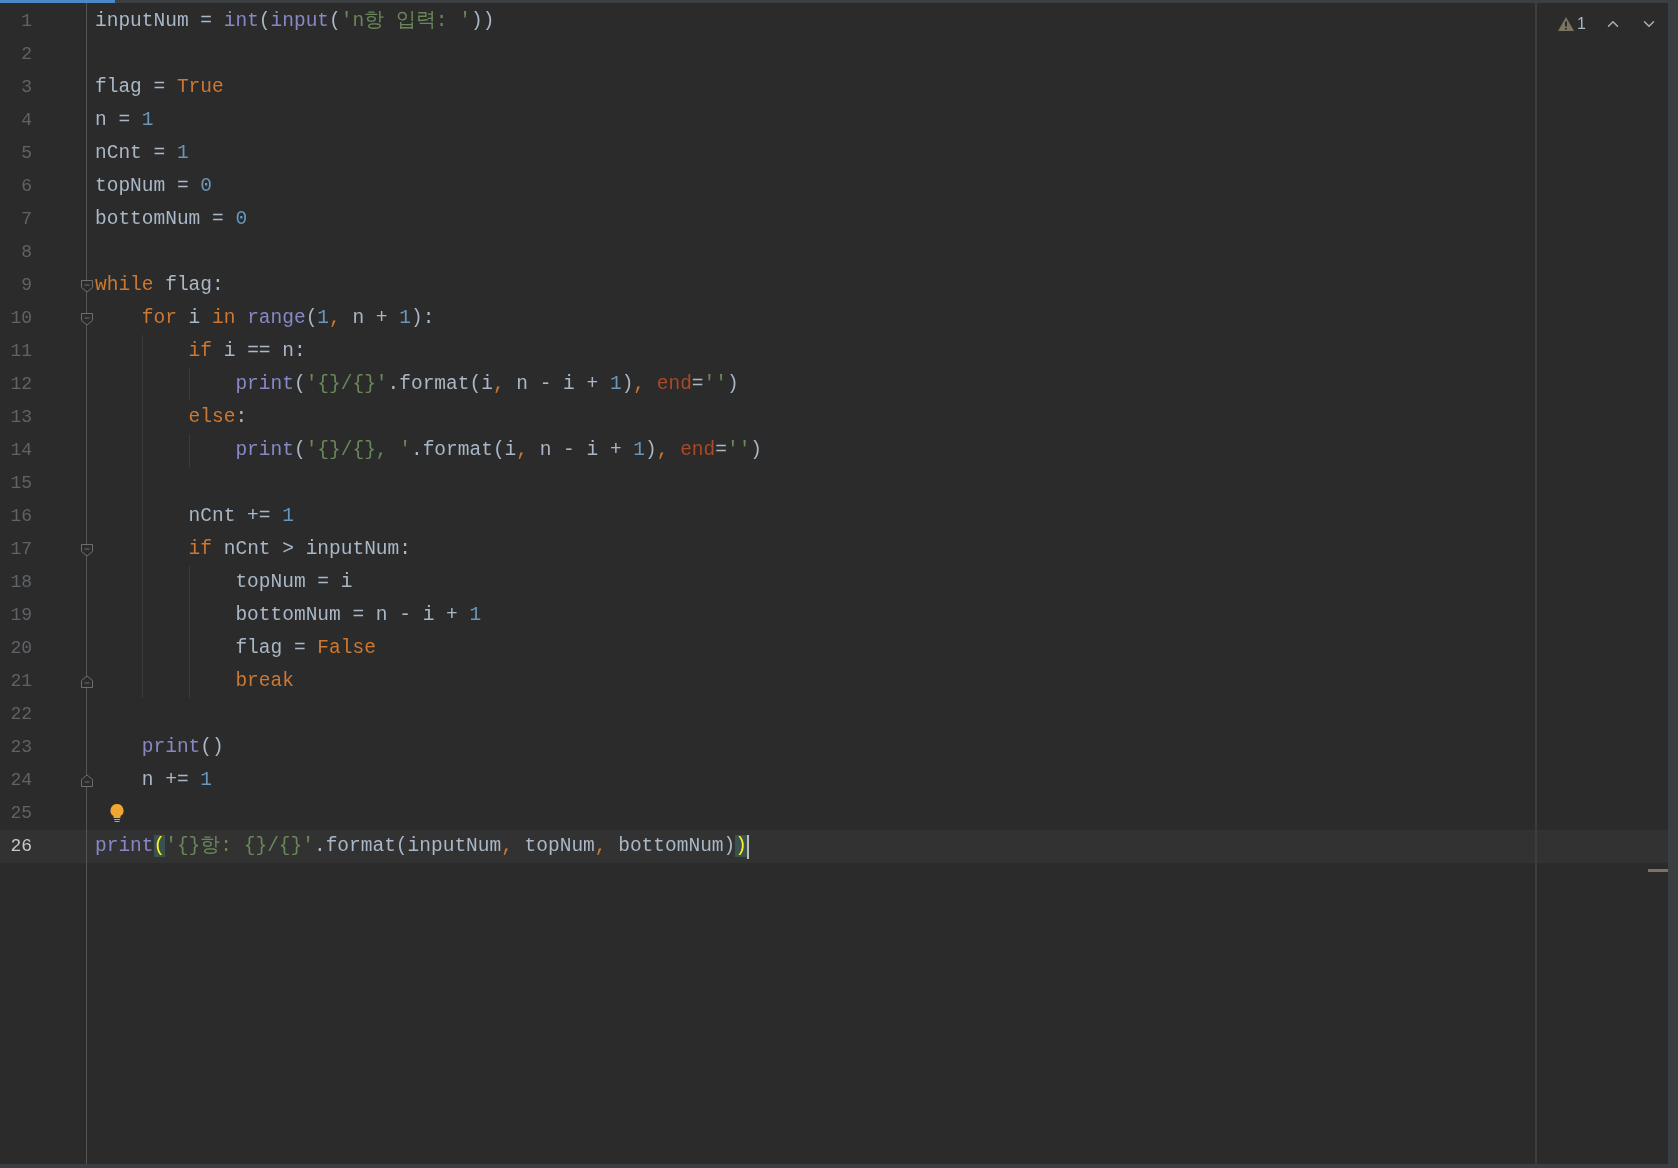  What do you see at coordinates (486, 384) in the screenshot?
I see `code-line: print('{}/{}'.format(i, n - i + 1), end='')` at bounding box center [486, 384].